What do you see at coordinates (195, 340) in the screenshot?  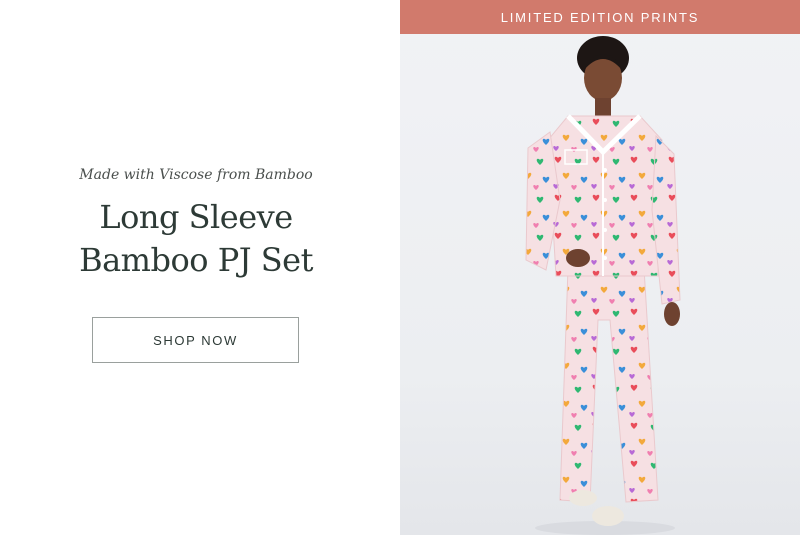 I see `shop-now-button: SHOP NOW` at bounding box center [195, 340].